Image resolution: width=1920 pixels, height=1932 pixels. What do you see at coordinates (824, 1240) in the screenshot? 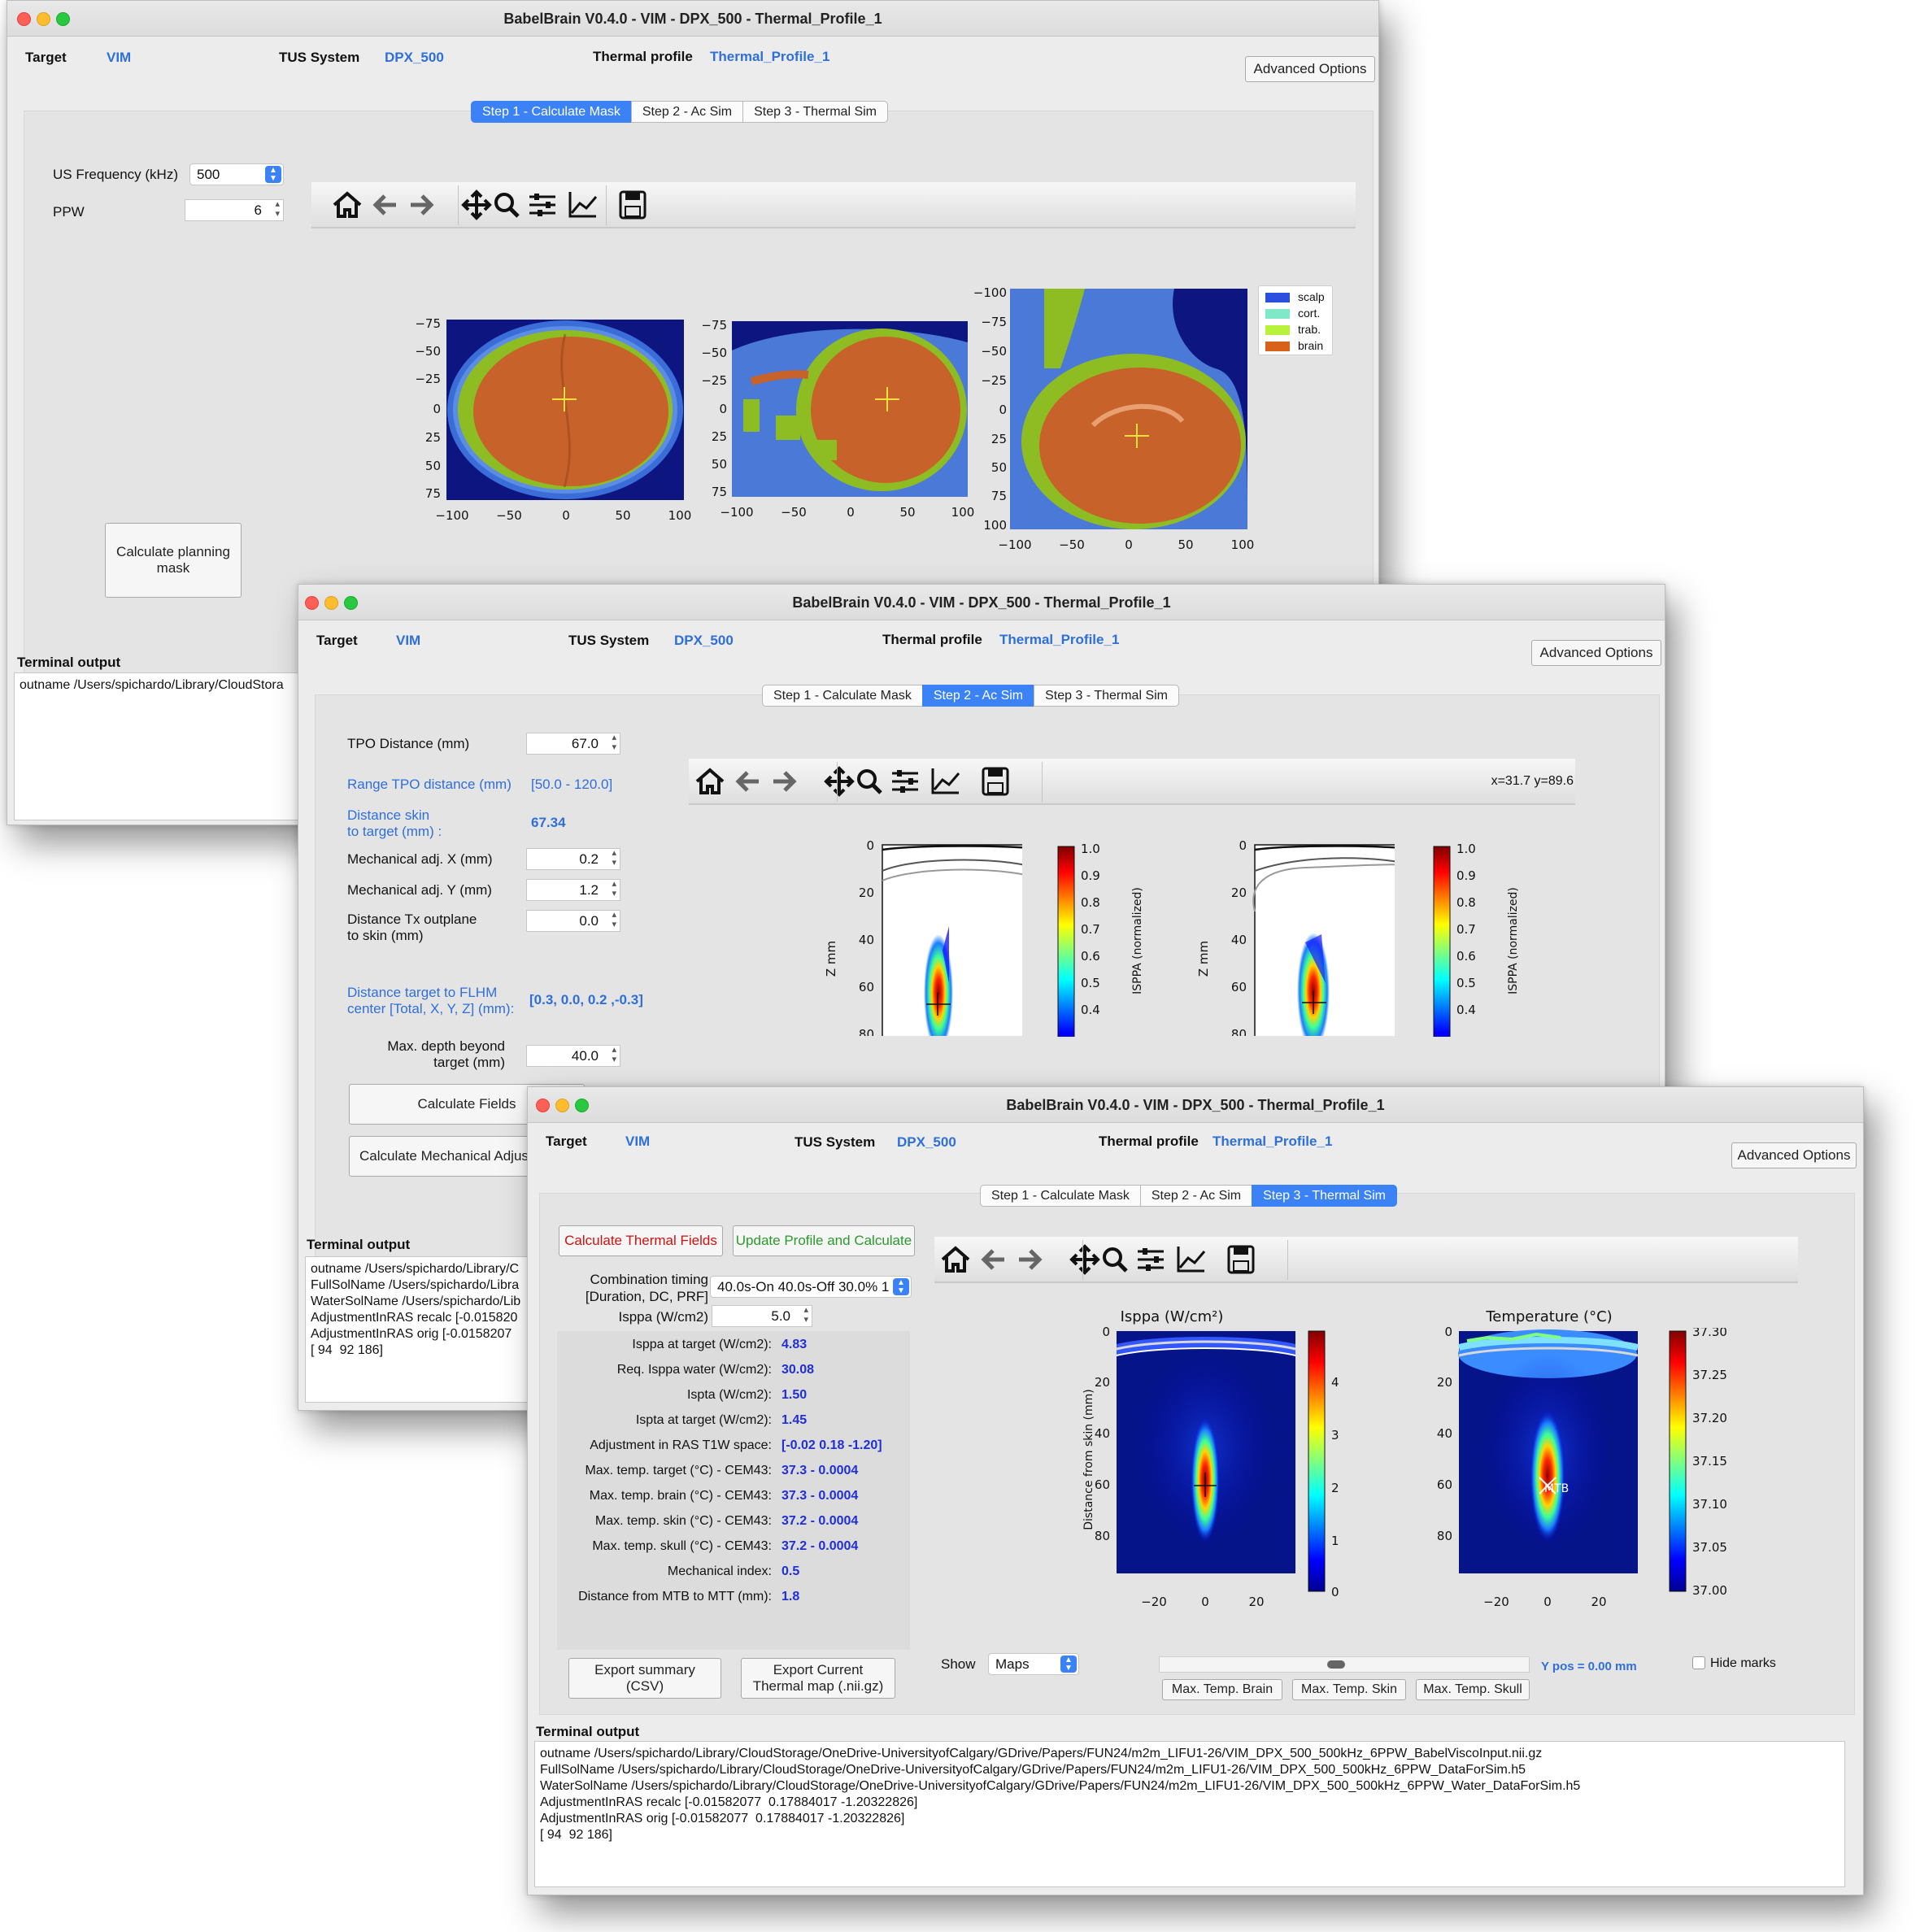
I see `update-profile-calculate-button: Update Profile and Calculate` at bounding box center [824, 1240].